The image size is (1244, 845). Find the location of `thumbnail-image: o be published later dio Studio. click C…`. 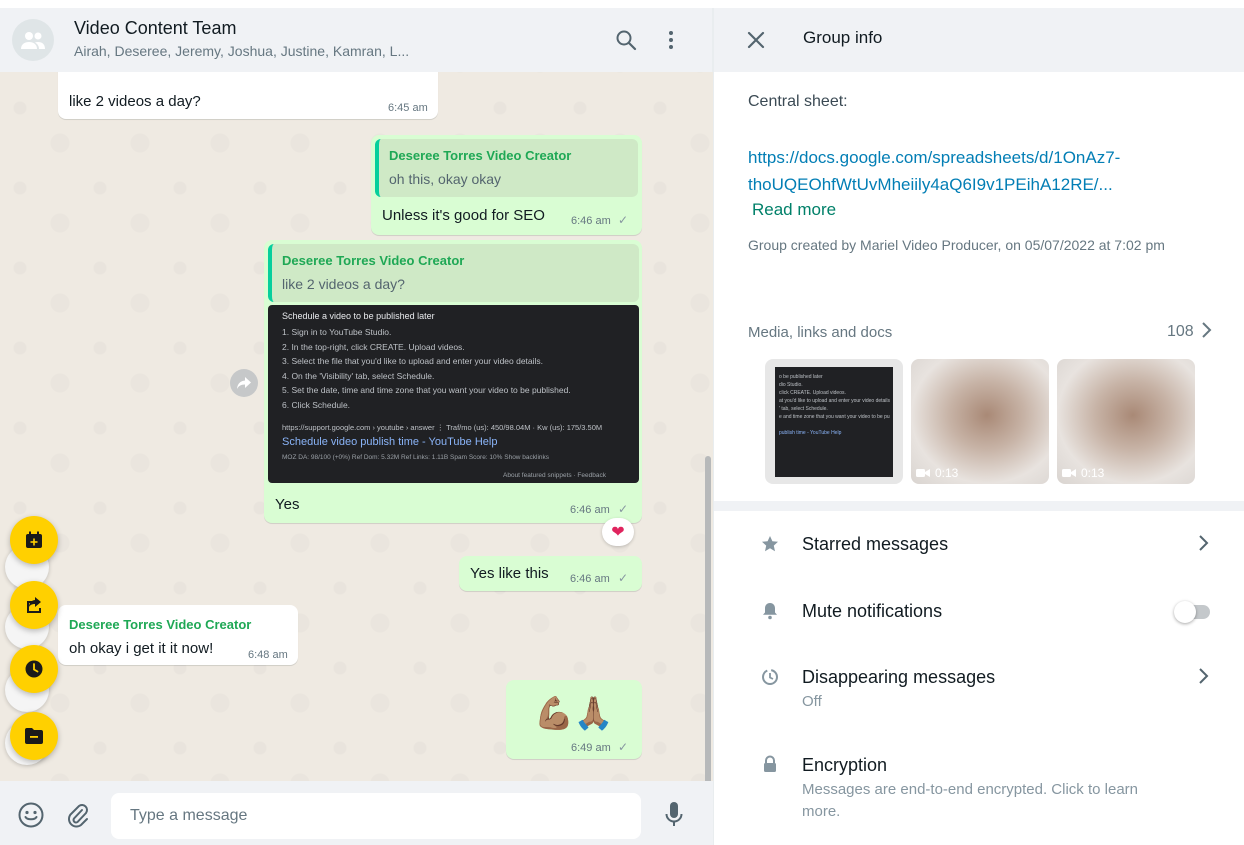

thumbnail-image: o be published later dio Studio. click C… is located at coordinates (834, 422).